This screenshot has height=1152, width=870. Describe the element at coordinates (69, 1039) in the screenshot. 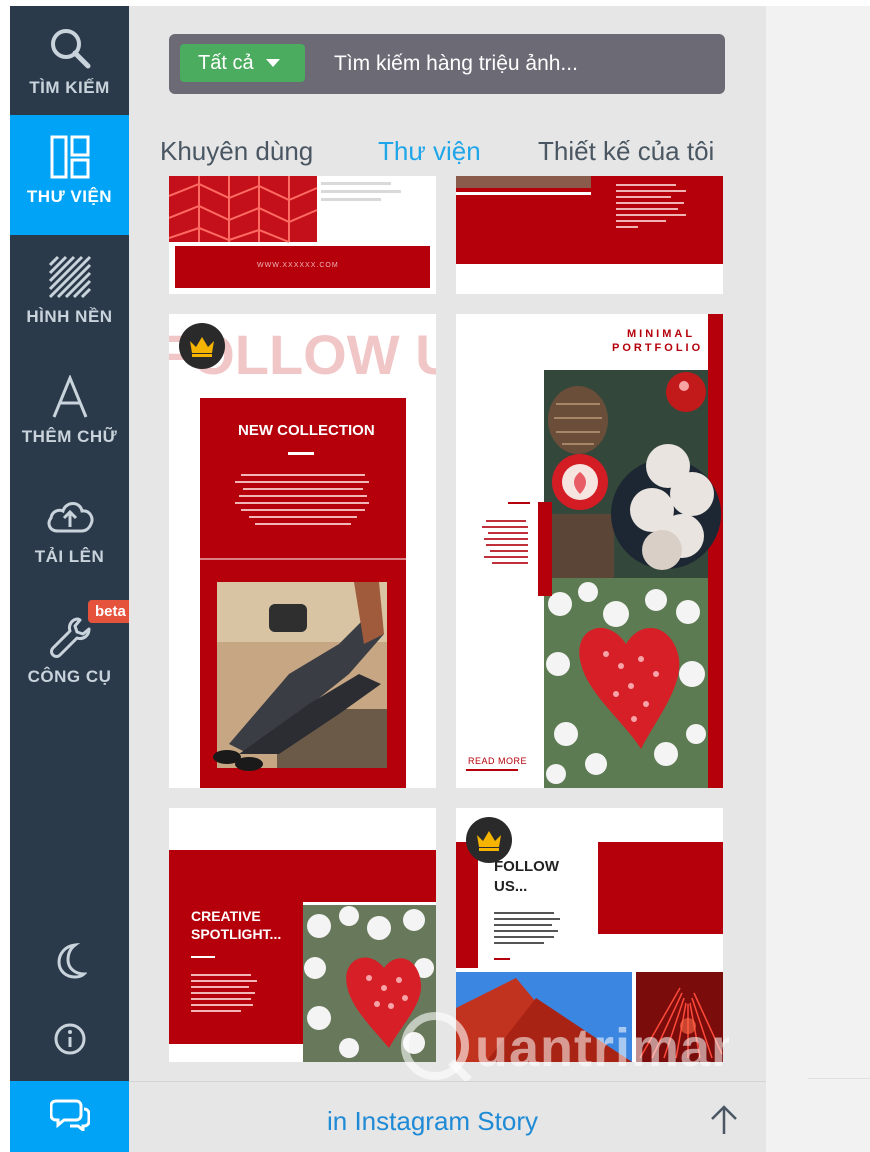

I see `info-icon` at that location.